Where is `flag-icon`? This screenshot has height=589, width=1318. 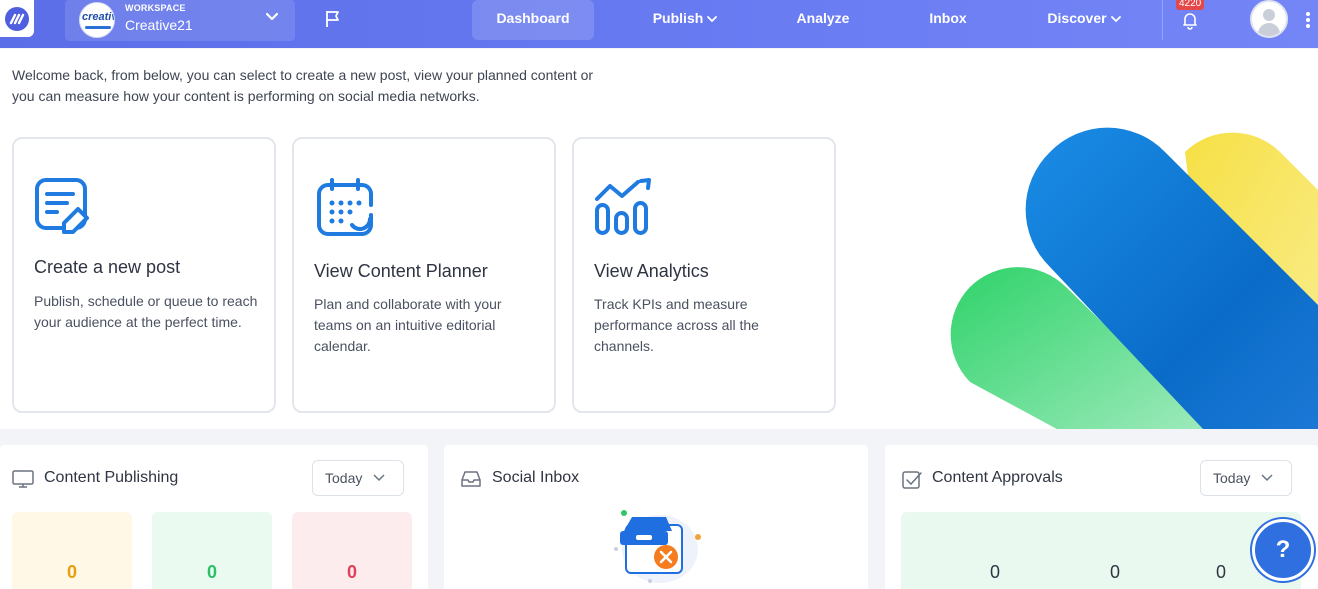 flag-icon is located at coordinates (333, 19).